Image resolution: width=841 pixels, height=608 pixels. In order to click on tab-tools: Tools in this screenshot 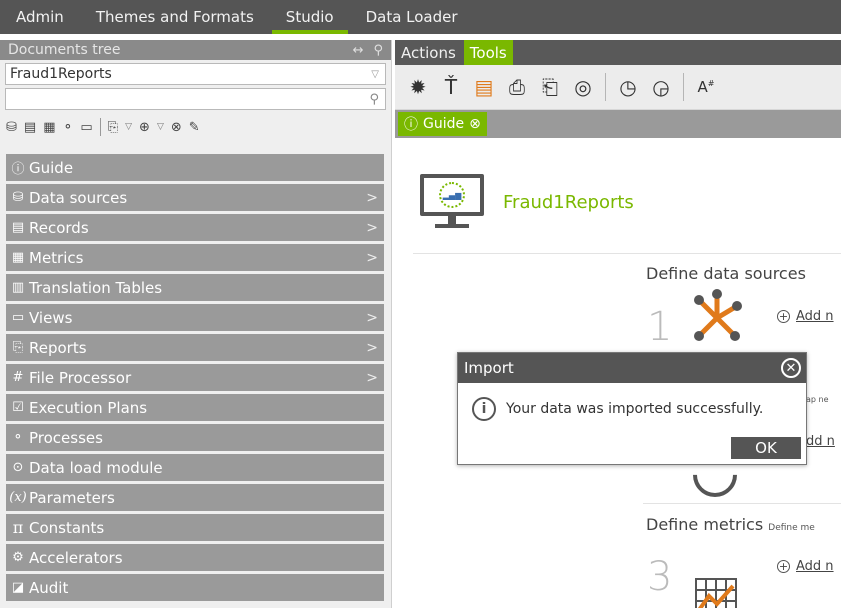, I will do `click(488, 52)`.